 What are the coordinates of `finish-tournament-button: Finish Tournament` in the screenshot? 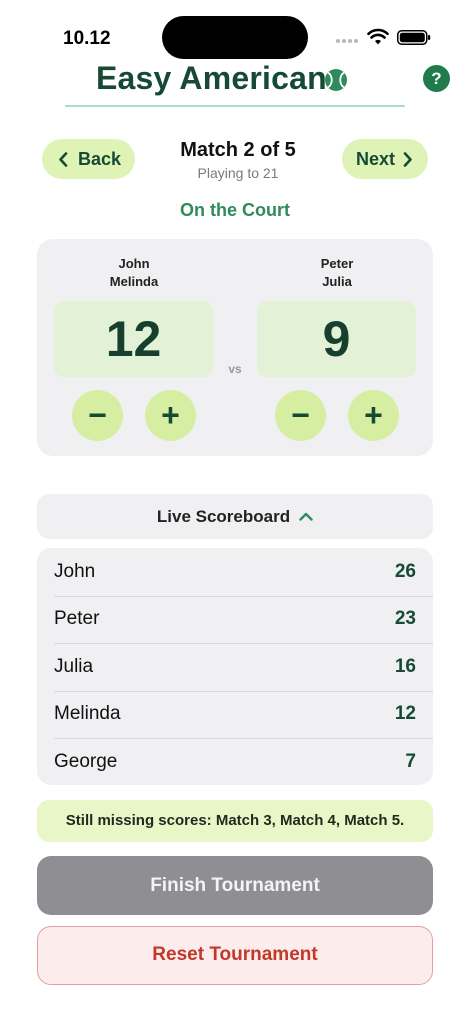 It's located at (235, 885).